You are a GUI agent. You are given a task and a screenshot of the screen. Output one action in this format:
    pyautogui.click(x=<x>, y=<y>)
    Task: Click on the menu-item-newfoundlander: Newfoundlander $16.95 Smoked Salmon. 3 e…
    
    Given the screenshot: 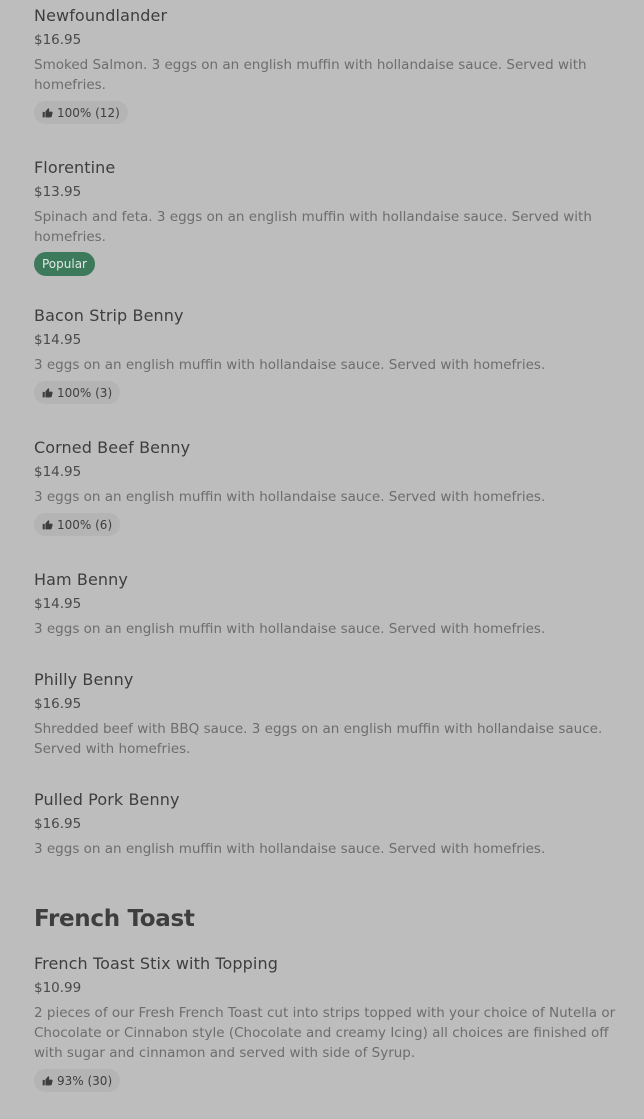 What is the action you would take?
    pyautogui.click(x=329, y=65)
    